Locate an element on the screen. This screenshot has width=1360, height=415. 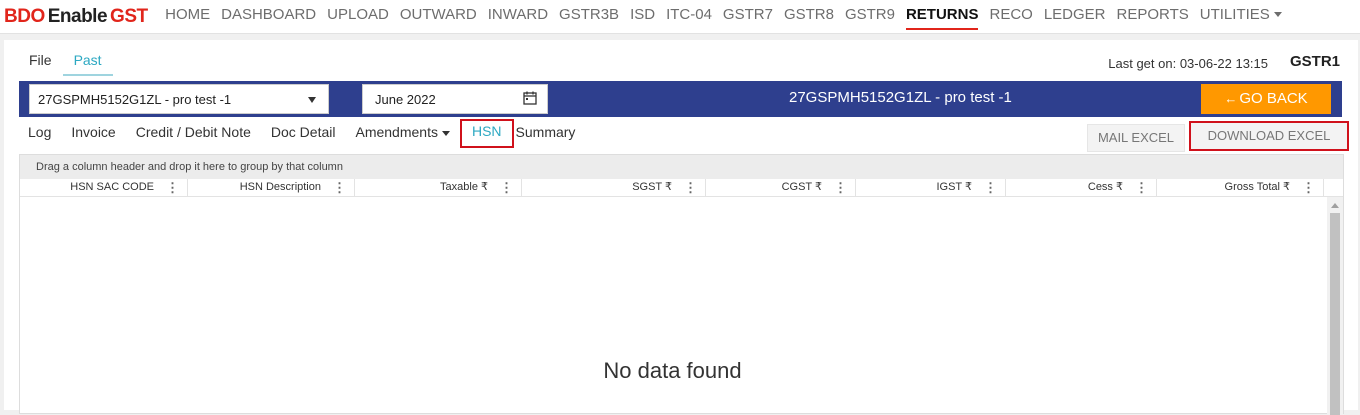
nav-label: GSTR9 is located at coordinates (869, 14).